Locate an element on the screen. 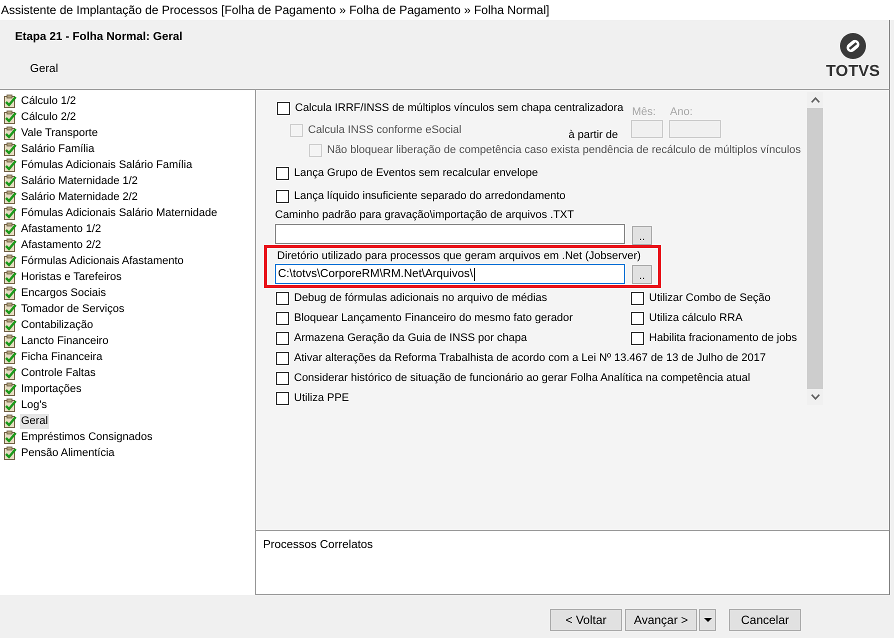  step-item: Fómulas Adicionais Salário Família is located at coordinates (107, 165).